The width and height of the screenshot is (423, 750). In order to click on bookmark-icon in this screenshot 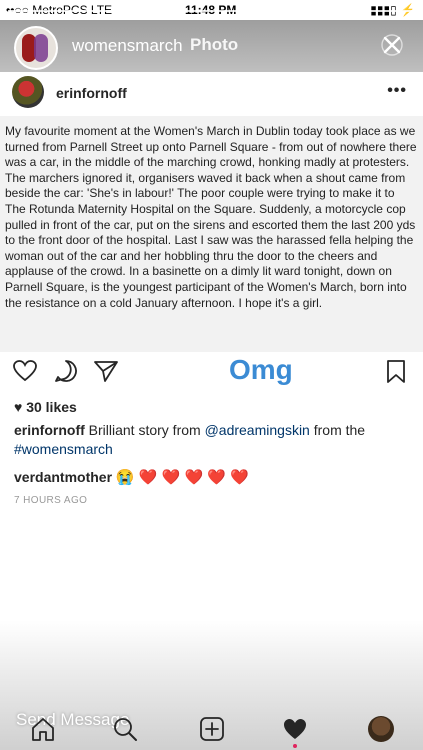, I will do `click(396, 371)`.